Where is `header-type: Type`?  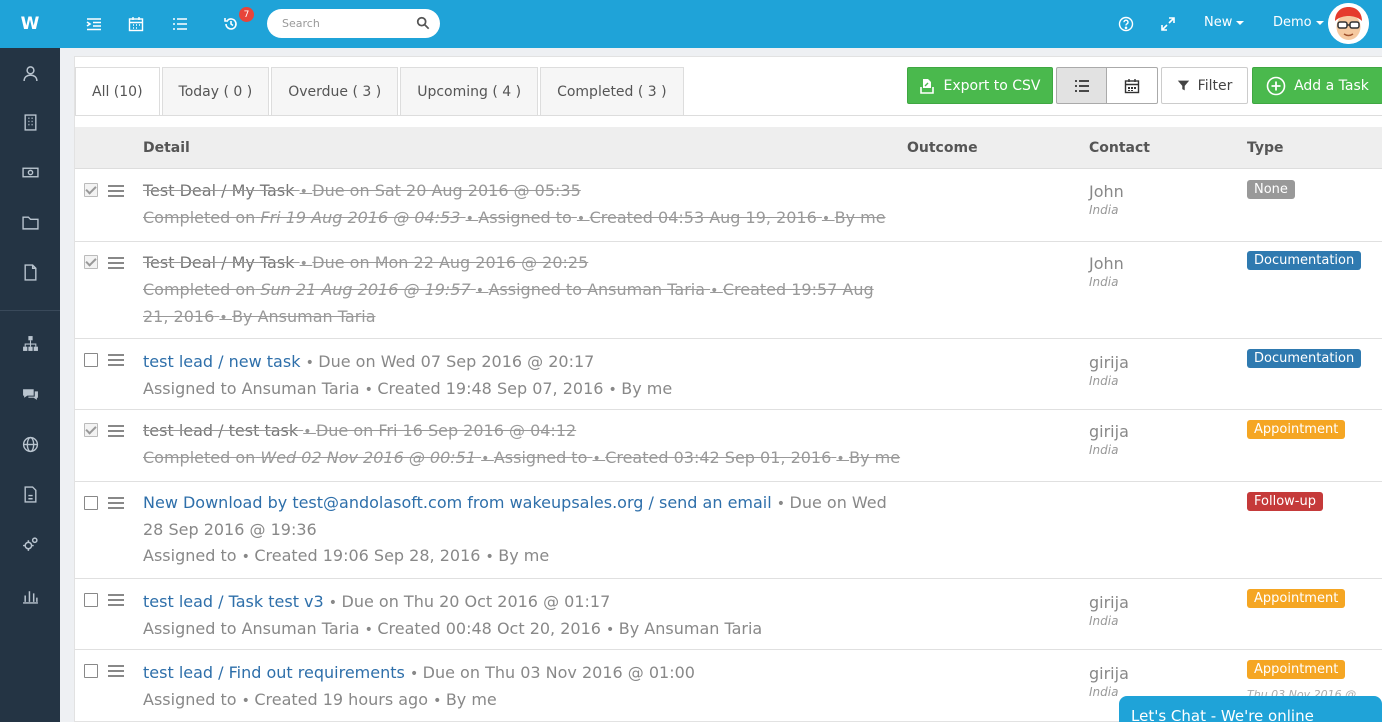 header-type: Type is located at coordinates (1265, 148).